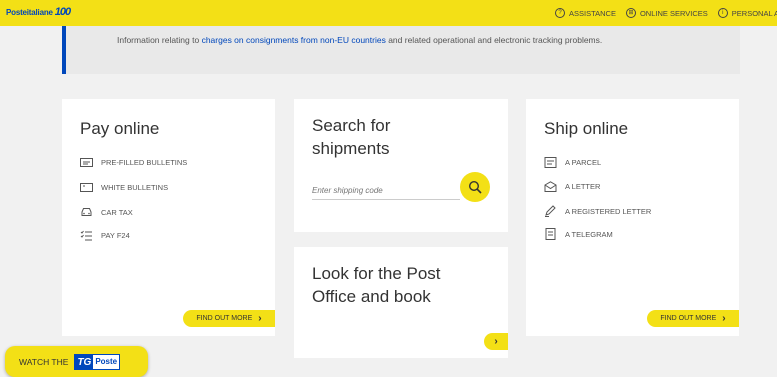 Image resolution: width=777 pixels, height=377 pixels. What do you see at coordinates (550, 234) in the screenshot?
I see `telegram-icon` at bounding box center [550, 234].